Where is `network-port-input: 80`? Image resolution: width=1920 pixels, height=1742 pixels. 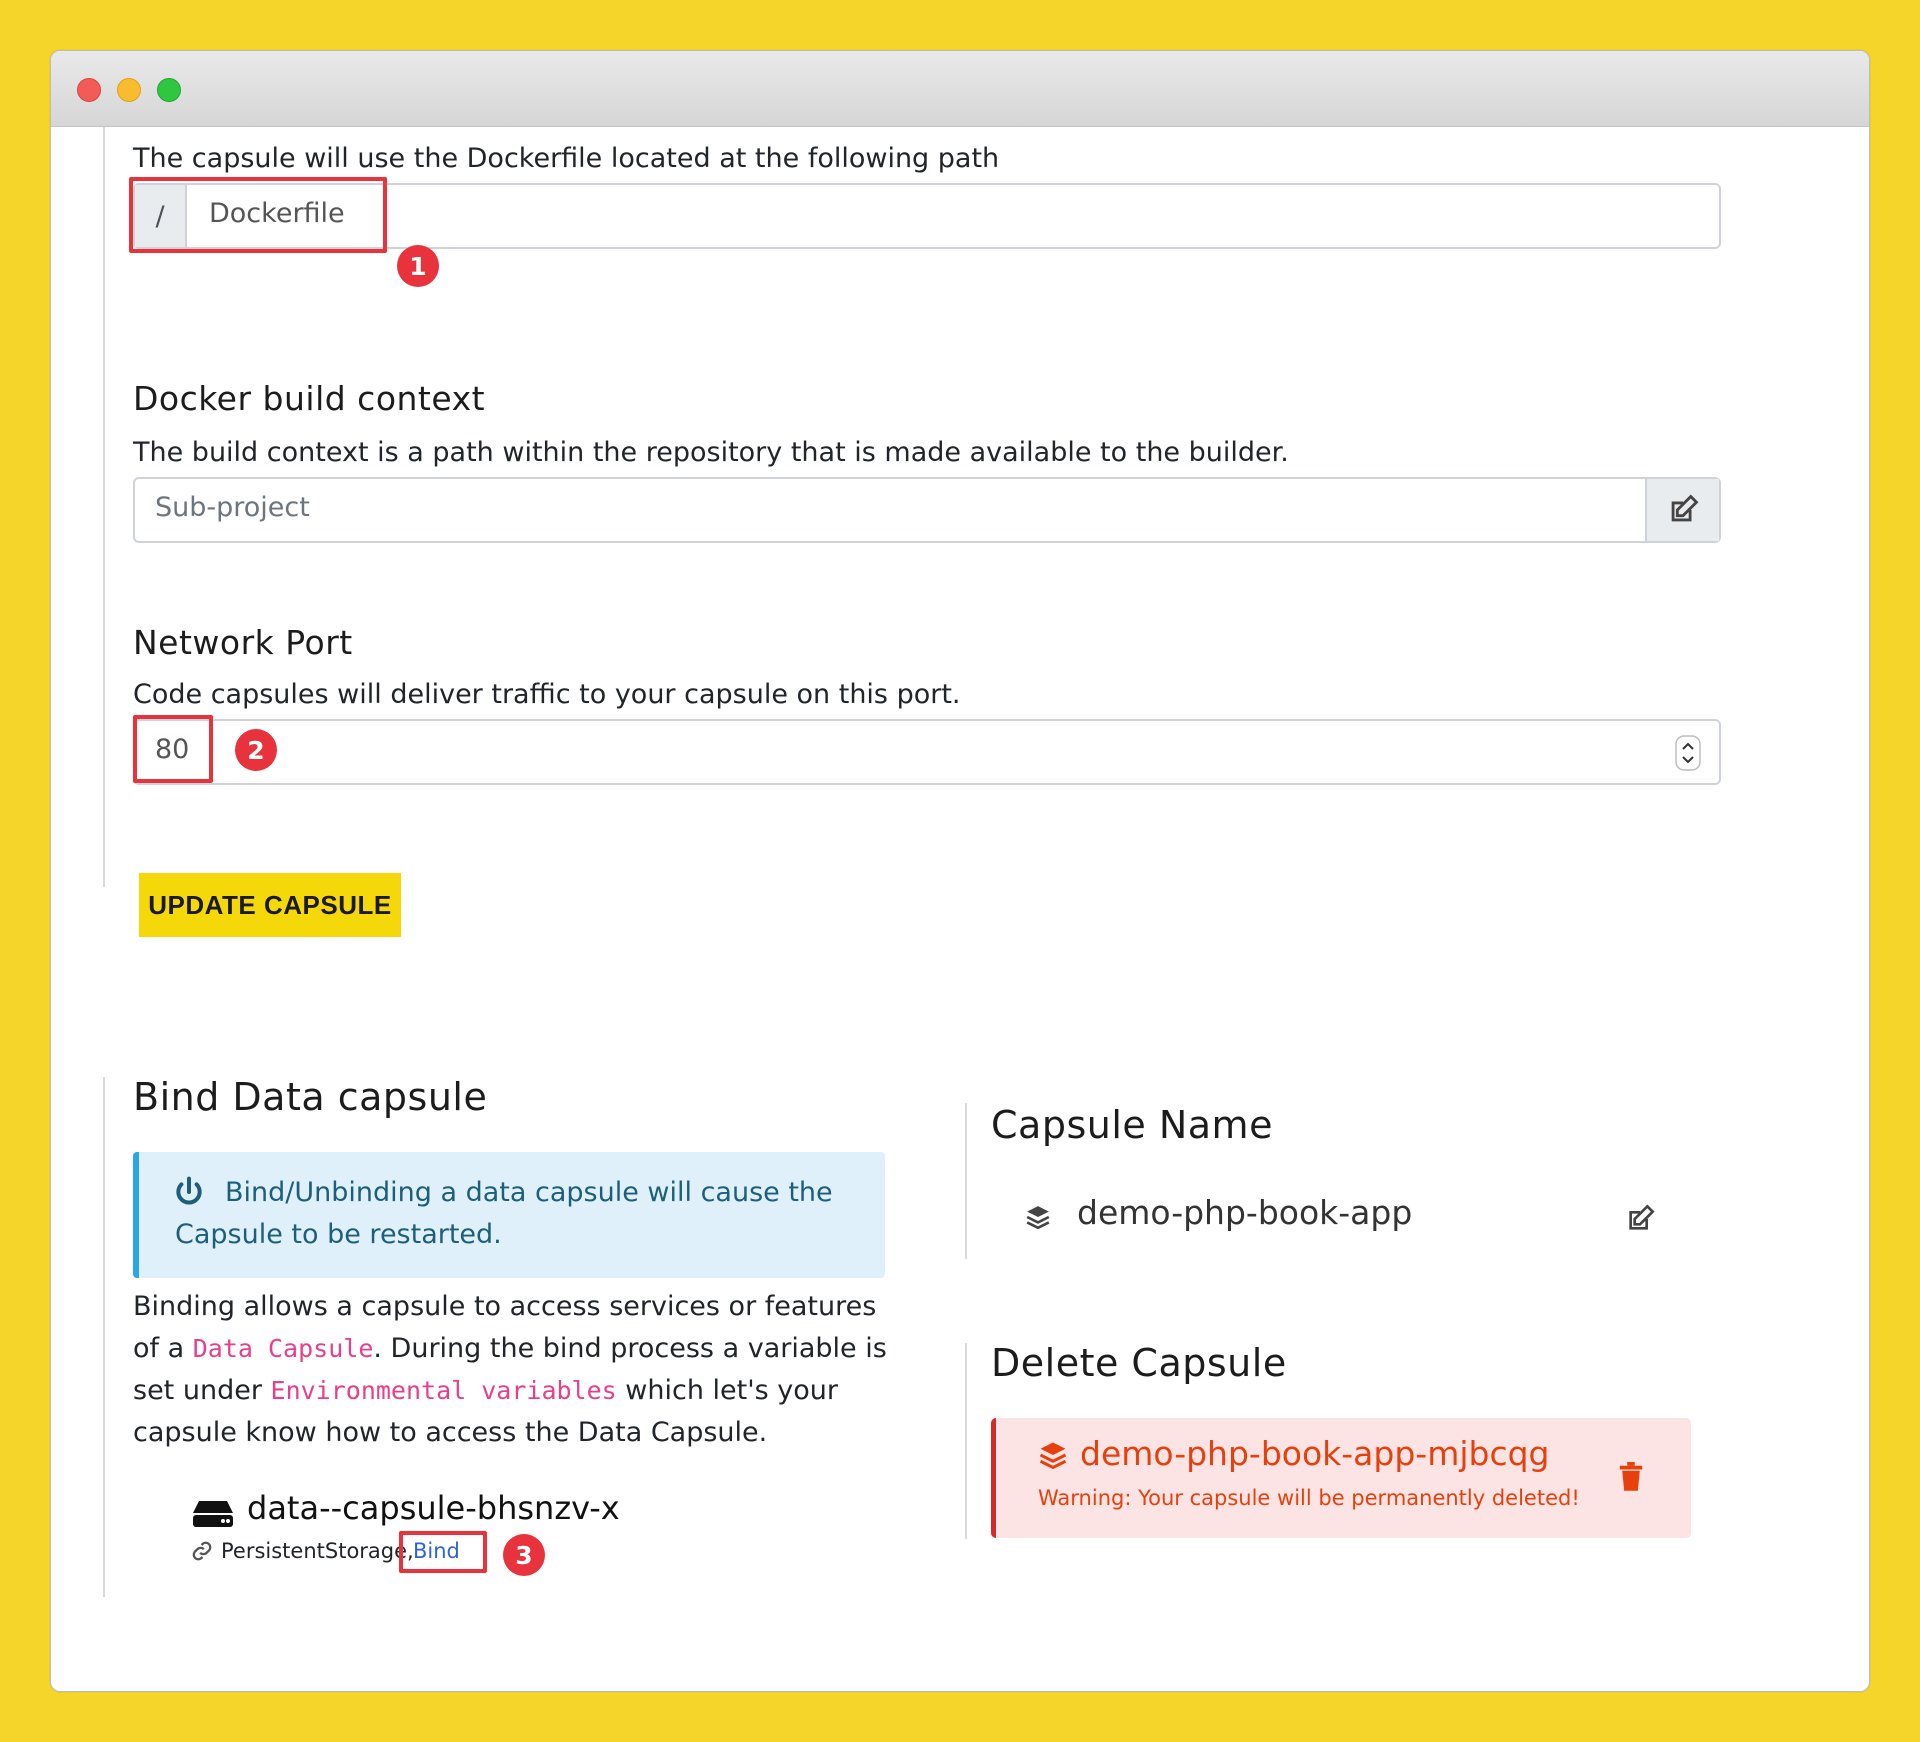
network-port-input: 80 is located at coordinates (927, 752).